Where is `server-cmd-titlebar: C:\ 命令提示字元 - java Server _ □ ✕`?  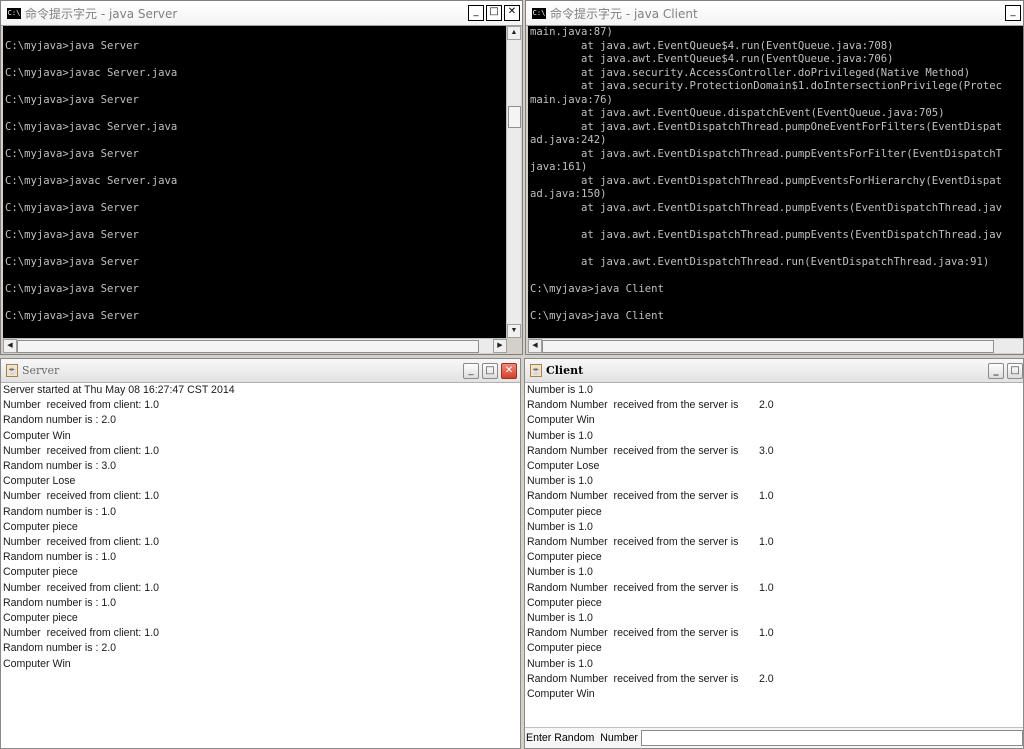
server-cmd-titlebar: C:\ 命令提示字元 - java Server _ □ ✕ is located at coordinates (261, 13).